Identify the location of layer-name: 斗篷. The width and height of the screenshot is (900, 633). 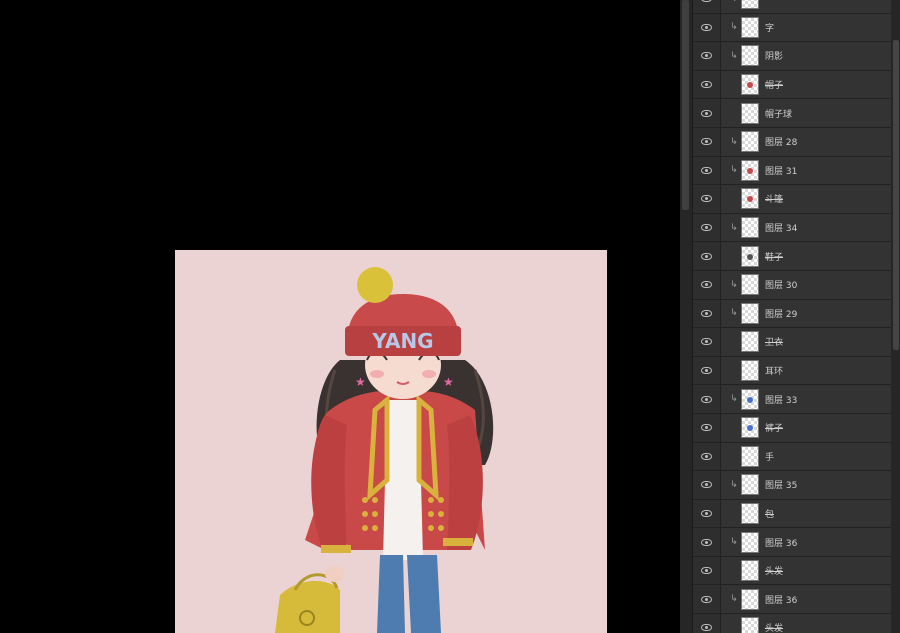
(774, 198).